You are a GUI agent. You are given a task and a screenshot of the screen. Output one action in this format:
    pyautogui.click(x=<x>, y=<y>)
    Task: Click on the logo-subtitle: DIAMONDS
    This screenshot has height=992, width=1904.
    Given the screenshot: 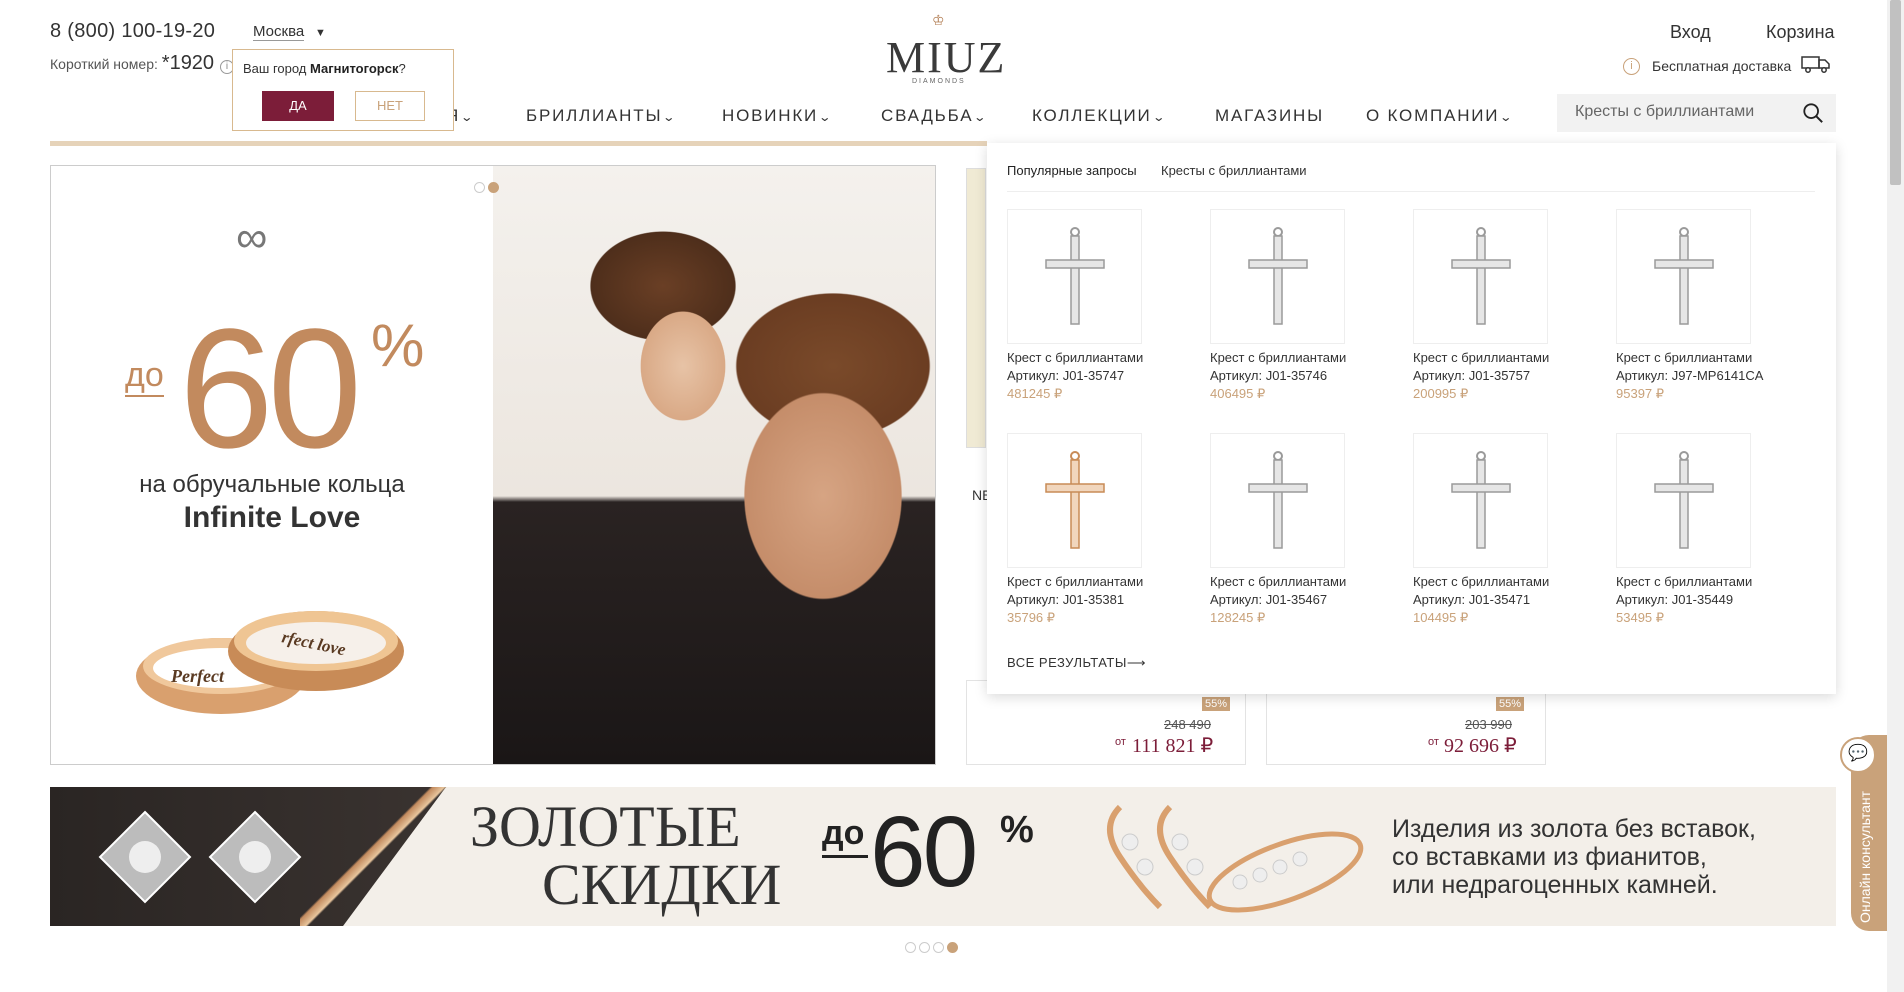 What is the action you would take?
    pyautogui.click(x=939, y=81)
    